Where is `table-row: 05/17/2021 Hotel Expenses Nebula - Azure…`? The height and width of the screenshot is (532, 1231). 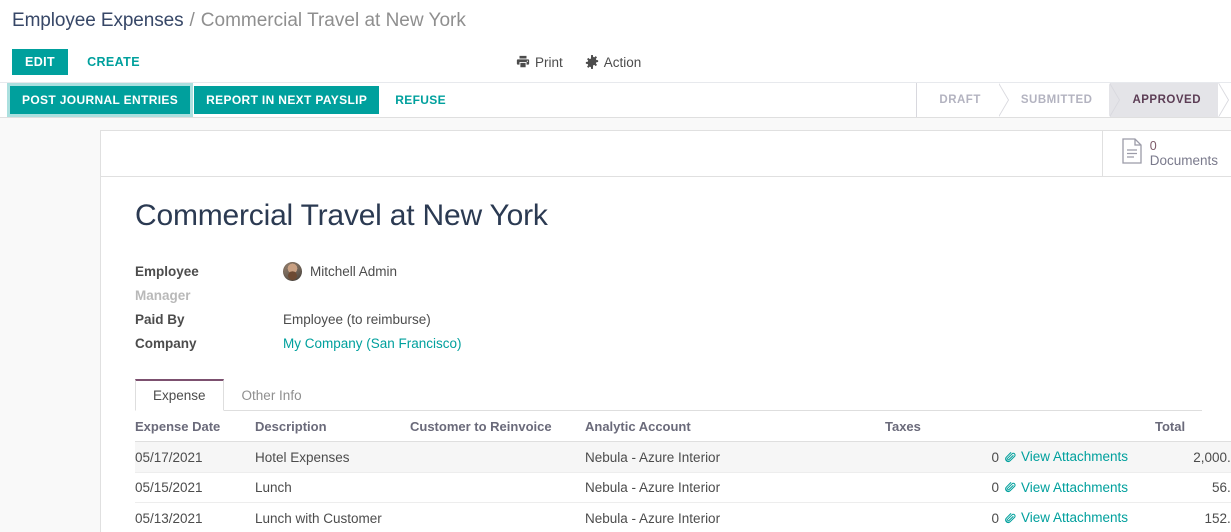 table-row: 05/17/2021 Hotel Expenses Nebula - Azure… is located at coordinates (683, 457).